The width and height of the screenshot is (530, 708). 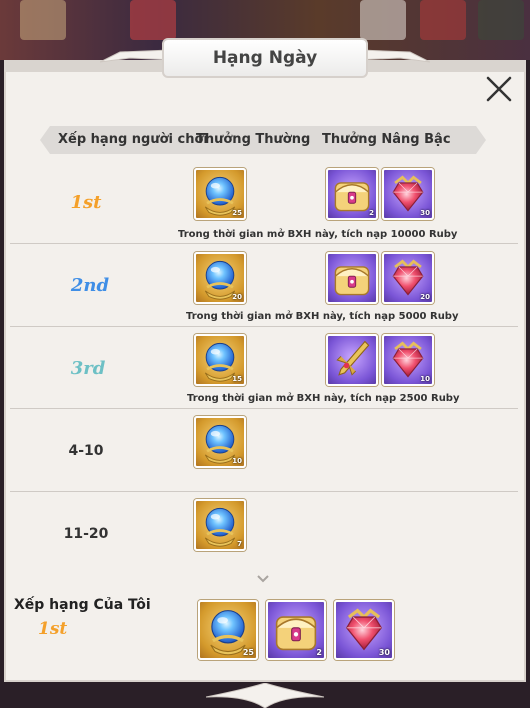 I want to click on my-rank-label: Xếp hạng Của Tôi, so click(x=82, y=605).